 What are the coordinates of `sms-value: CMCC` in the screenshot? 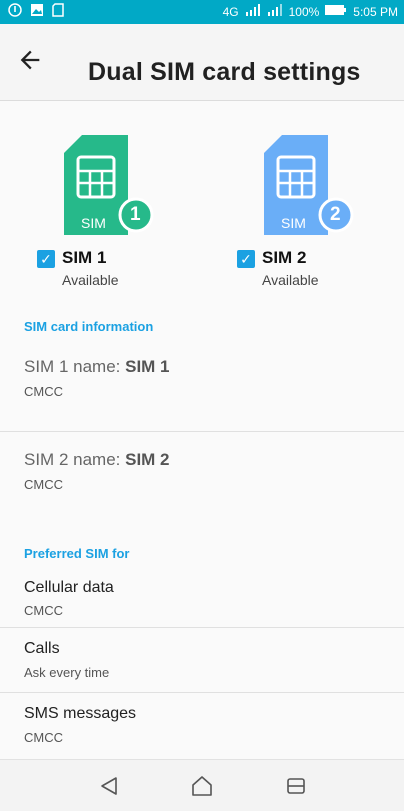 It's located at (43, 737).